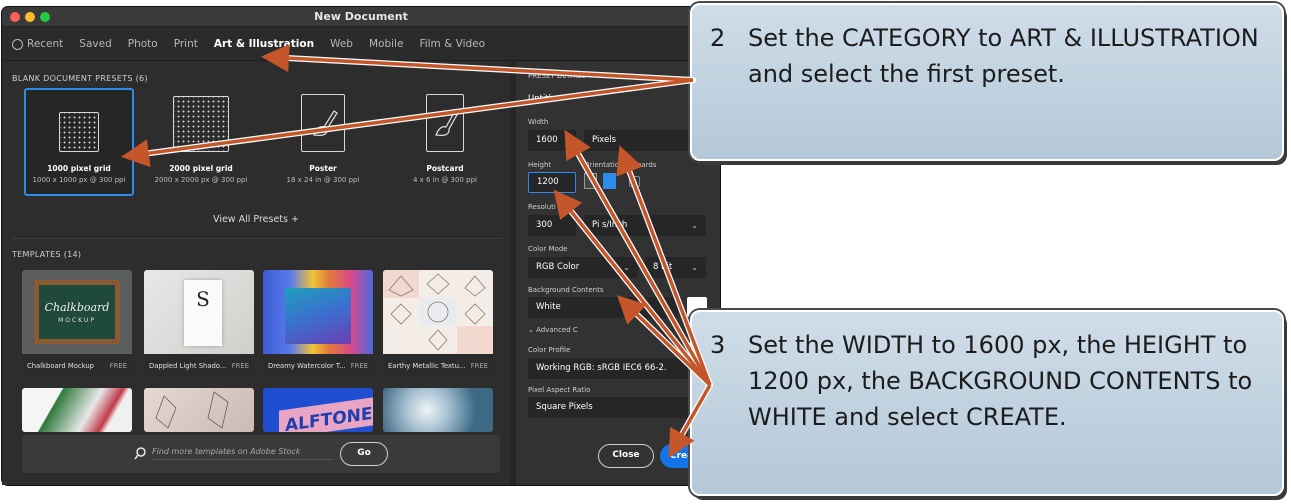 This screenshot has width=1291, height=504. I want to click on color-mode-label: Color Mode, so click(548, 249).